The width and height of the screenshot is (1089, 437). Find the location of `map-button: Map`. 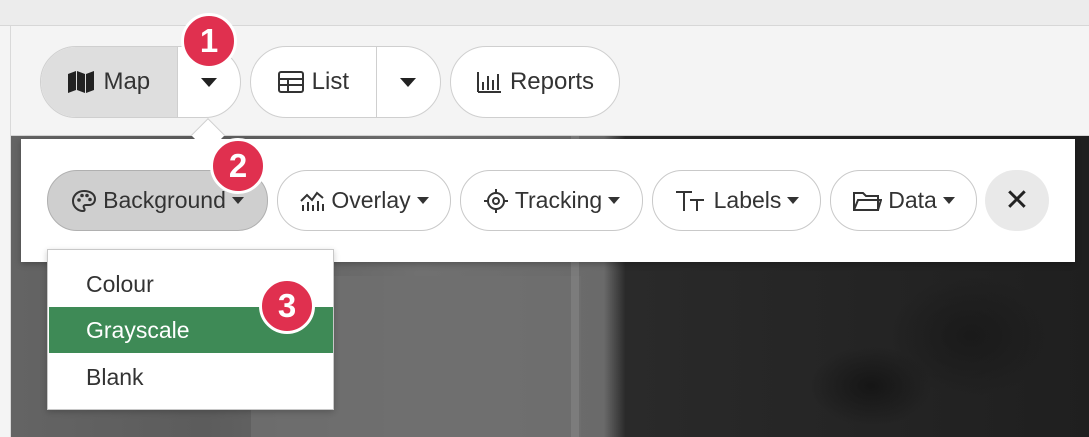

map-button: Map is located at coordinates (109, 82).